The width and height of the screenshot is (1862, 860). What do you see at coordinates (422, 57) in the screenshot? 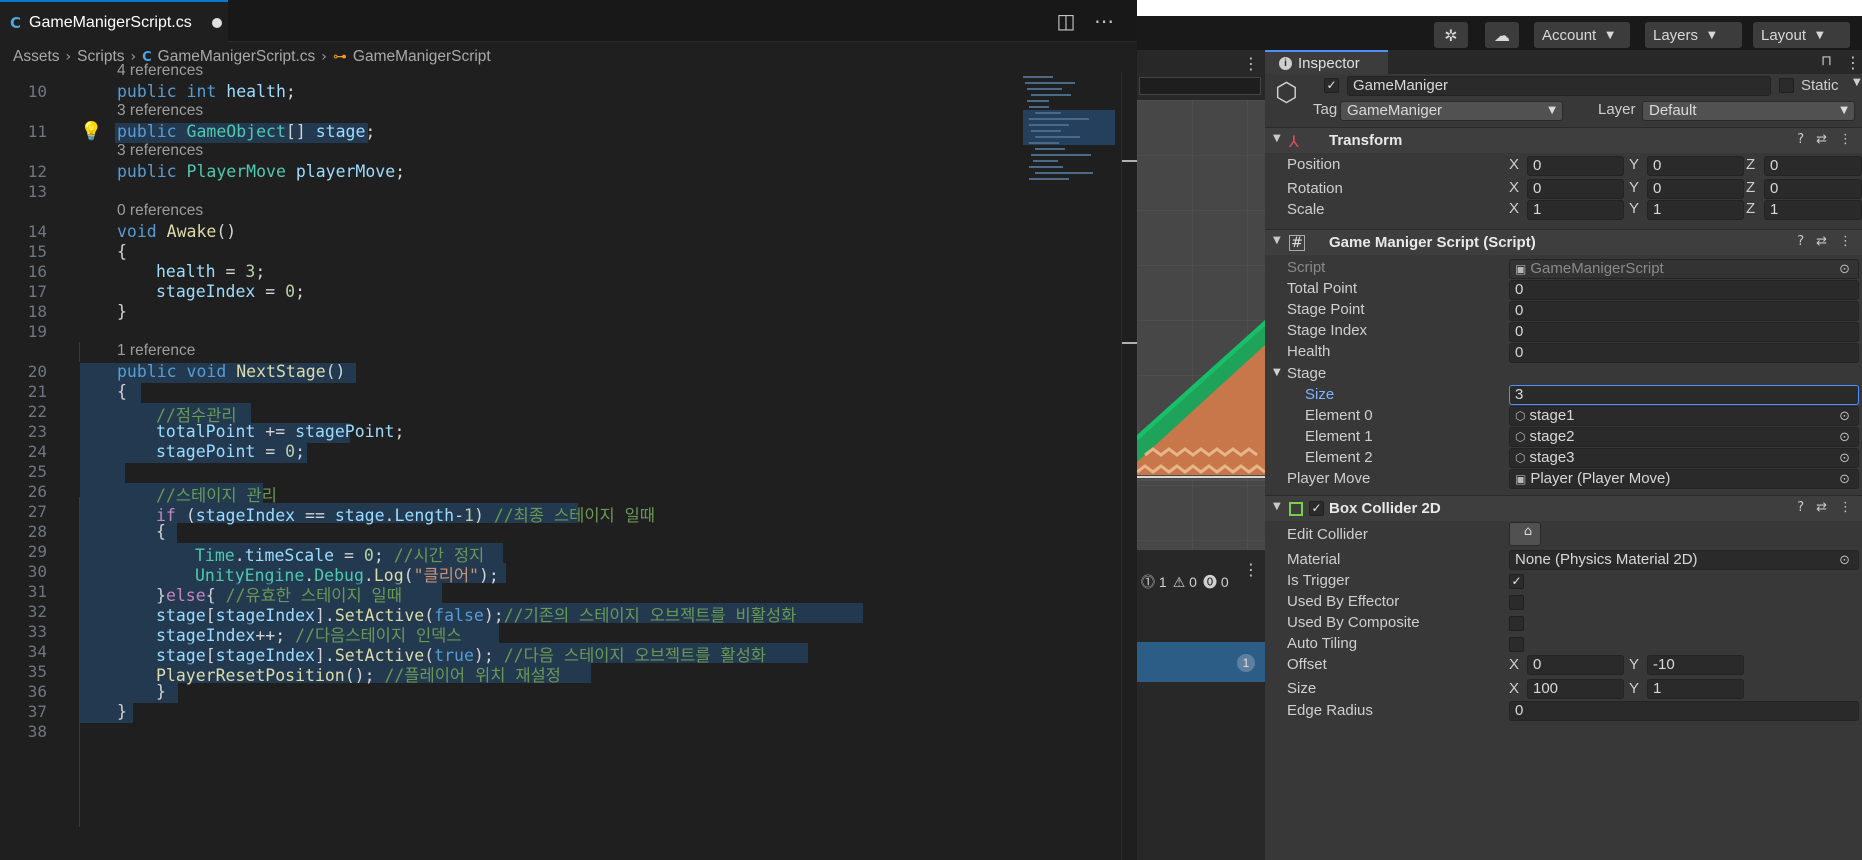
I see `breadcrumb-class: GameManigerScript` at bounding box center [422, 57].